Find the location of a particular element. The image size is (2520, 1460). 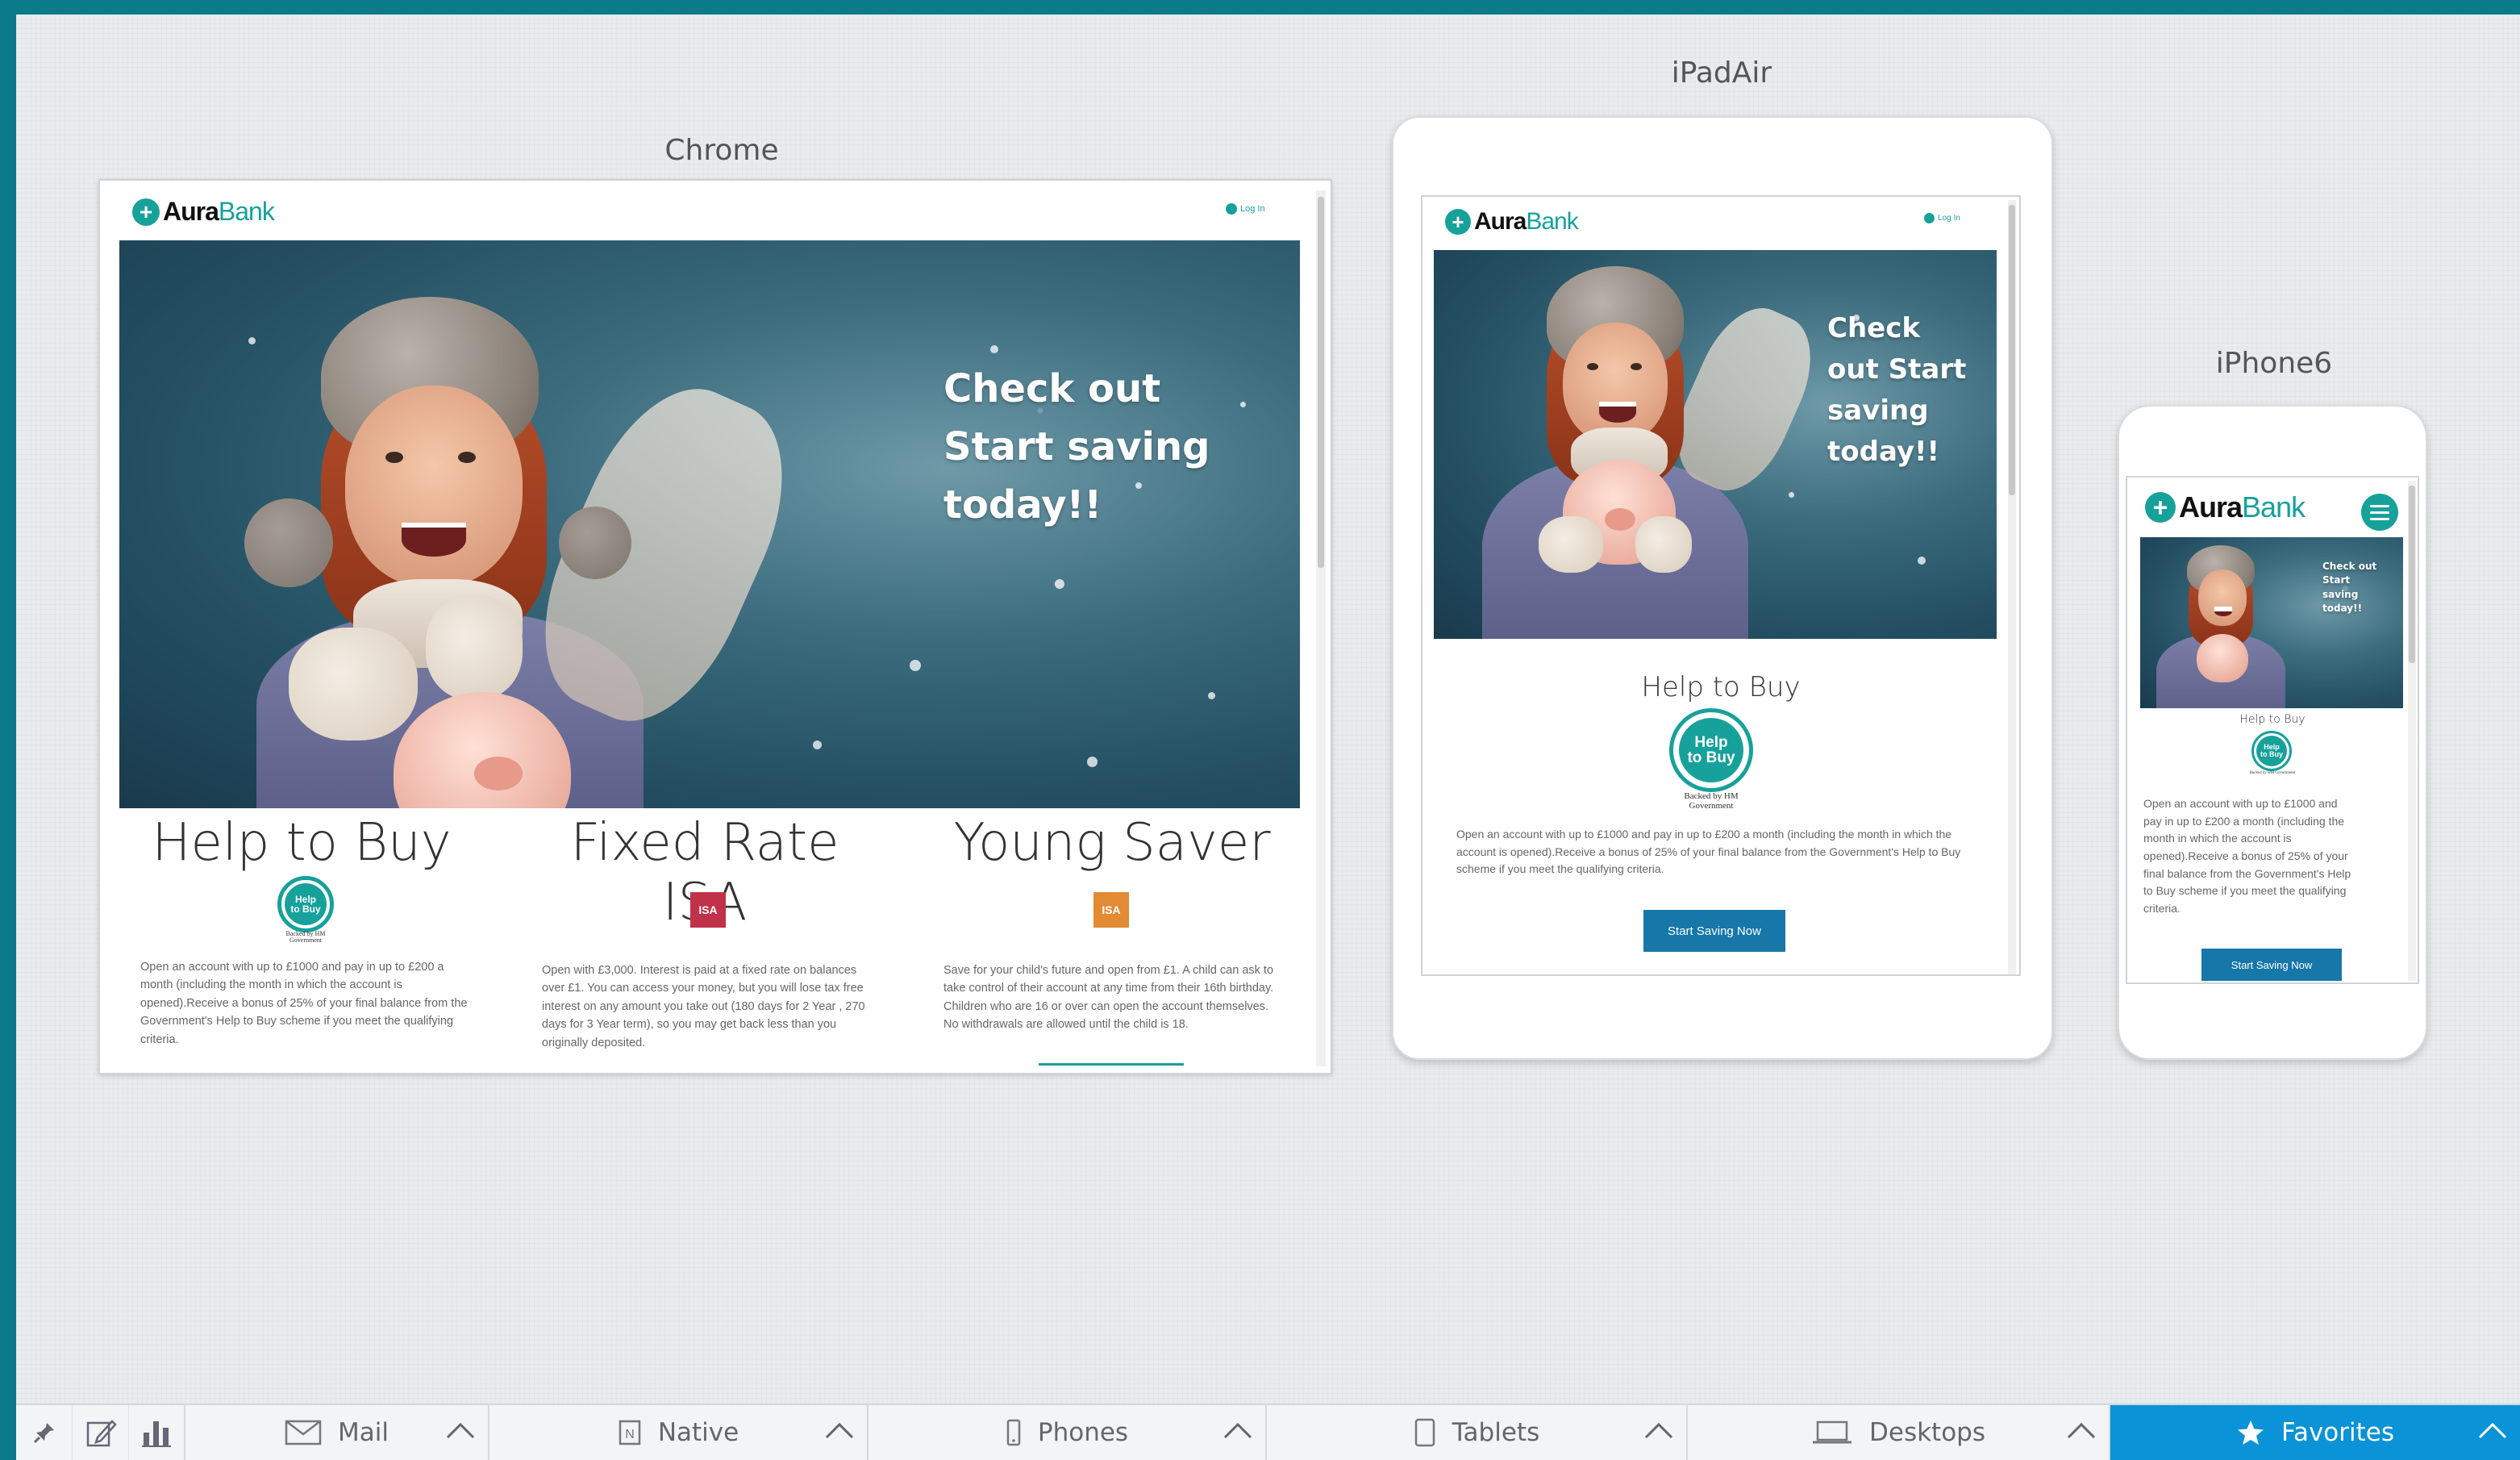

isa-red-icon: ISA is located at coordinates (708, 910).